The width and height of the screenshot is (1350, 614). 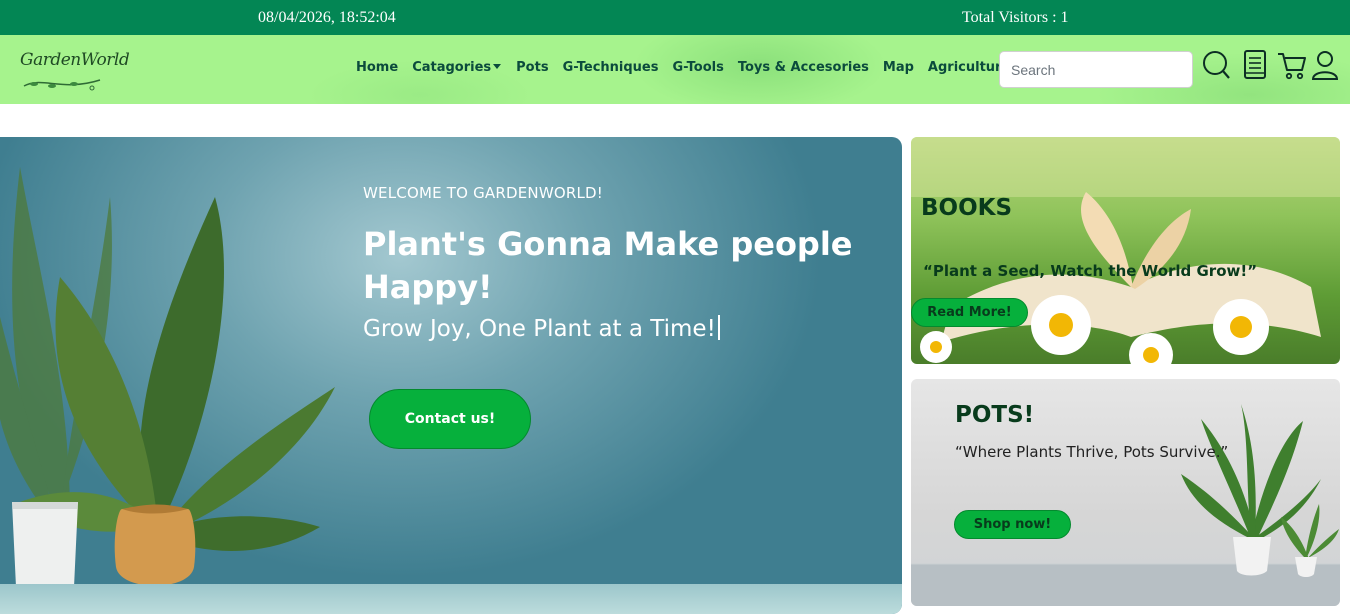 What do you see at coordinates (675, 17) in the screenshot?
I see `top-info-bar: 08/04/2026, 18:52:04 Total Visitors : 1` at bounding box center [675, 17].